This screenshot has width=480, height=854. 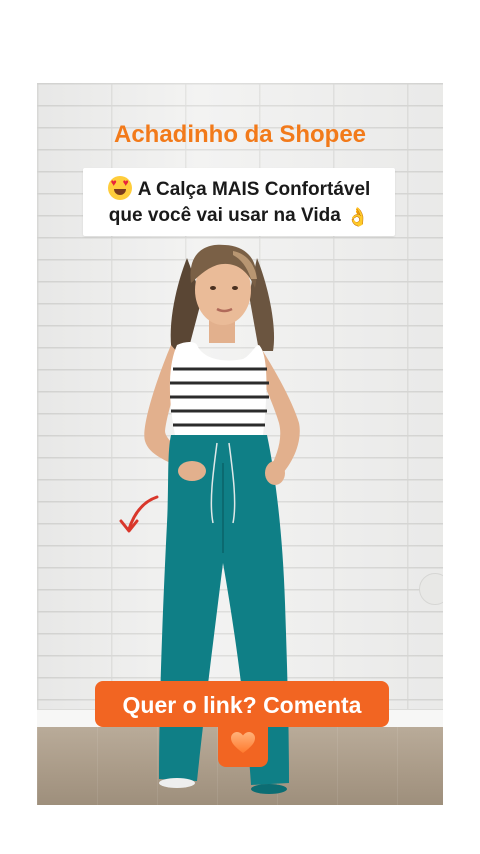 I want to click on headline-text-2: que você vai usar na Vida, so click(x=224, y=215).